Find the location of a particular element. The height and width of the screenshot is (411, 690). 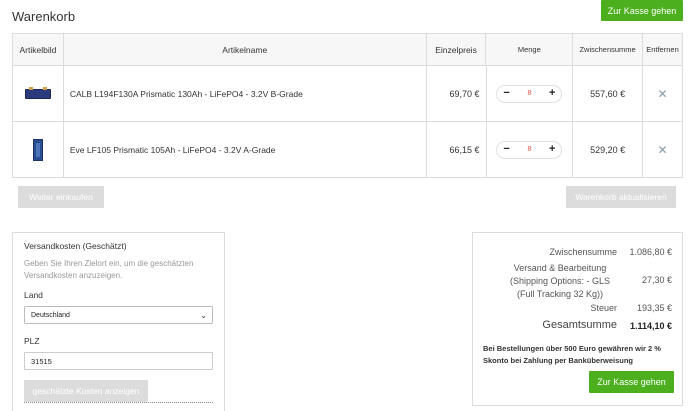

header-name: Artikelname is located at coordinates (244, 49).